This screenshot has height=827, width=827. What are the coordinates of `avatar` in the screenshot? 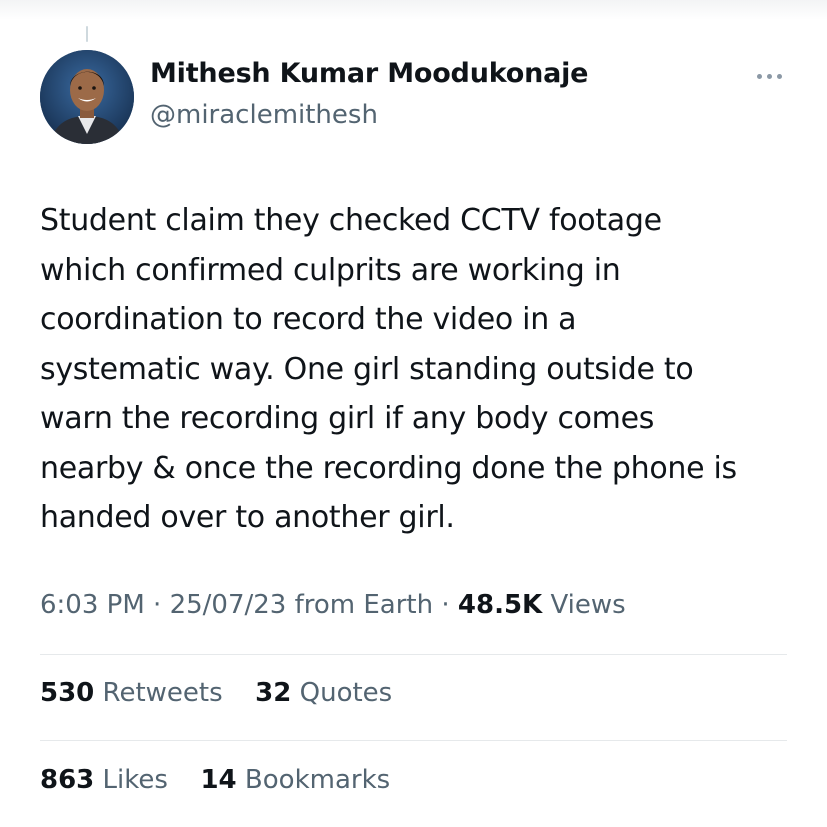 It's located at (87, 97).